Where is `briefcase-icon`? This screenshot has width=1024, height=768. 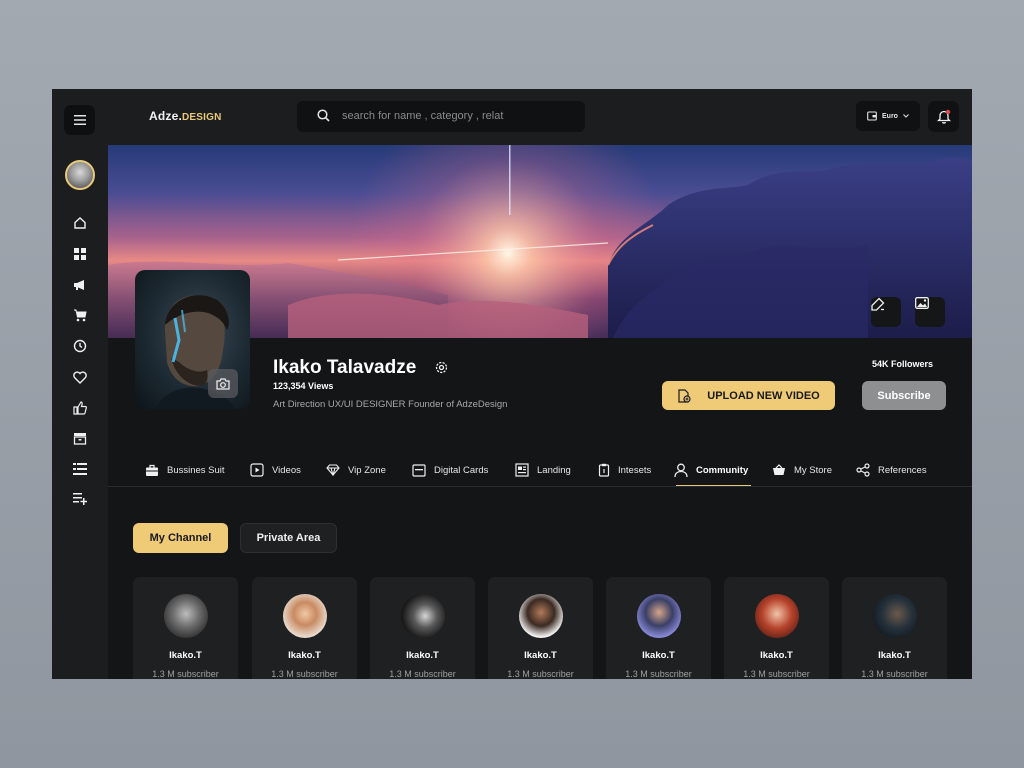
briefcase-icon is located at coordinates (152, 470).